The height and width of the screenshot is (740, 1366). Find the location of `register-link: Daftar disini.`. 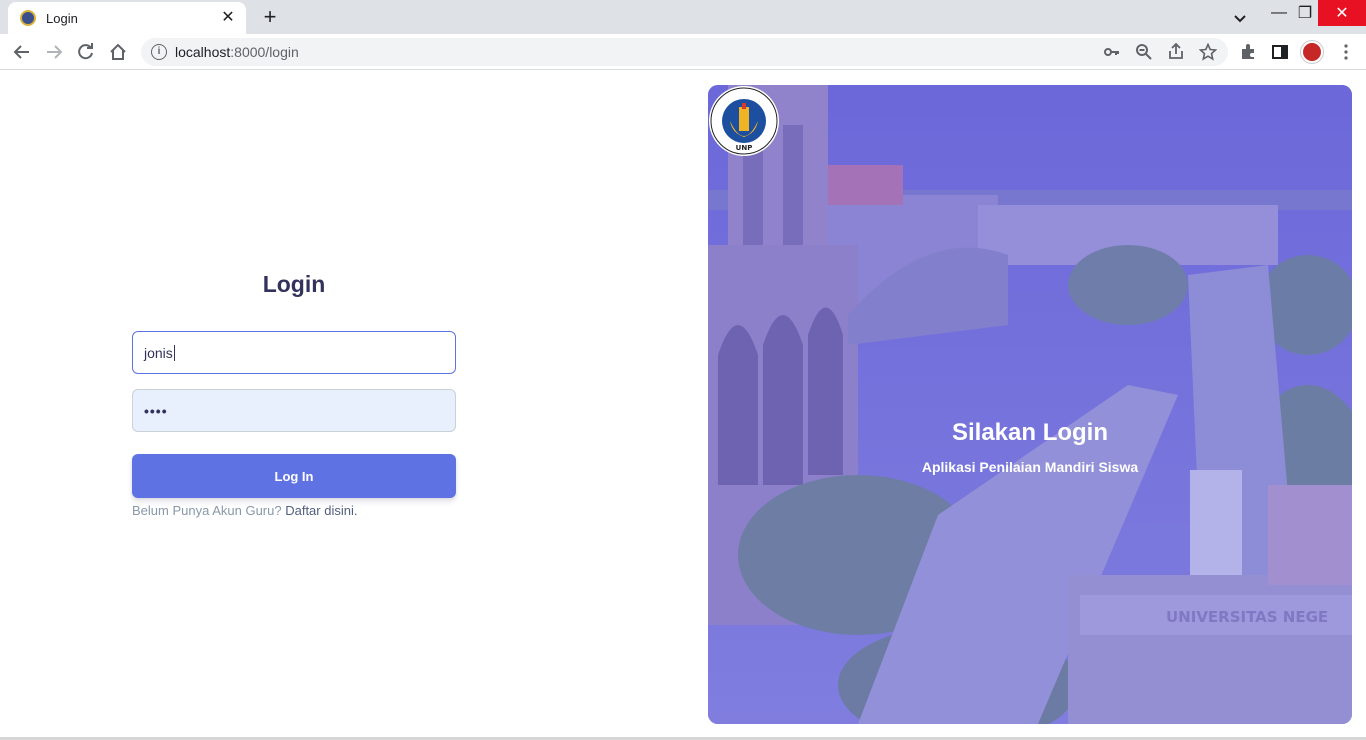

register-link: Daftar disini. is located at coordinates (321, 510).